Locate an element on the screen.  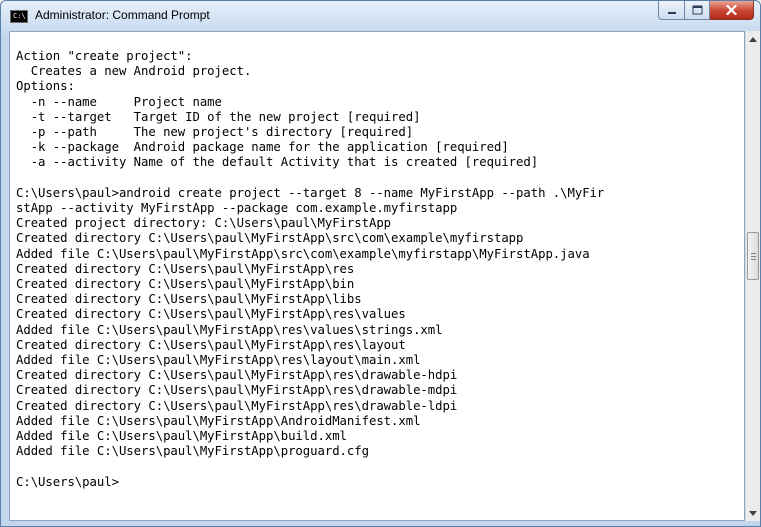
scroll-down-arrow-icon is located at coordinates (753, 513).